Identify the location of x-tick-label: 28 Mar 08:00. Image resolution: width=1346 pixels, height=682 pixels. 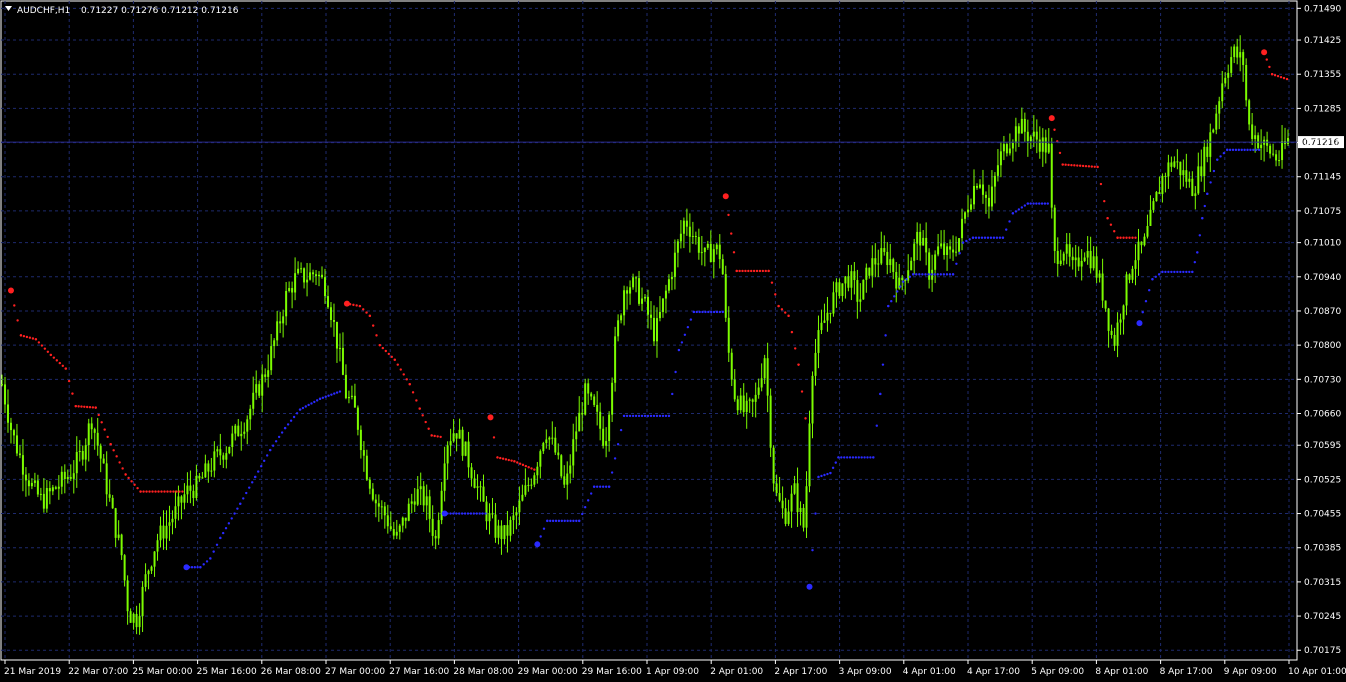
(483, 672).